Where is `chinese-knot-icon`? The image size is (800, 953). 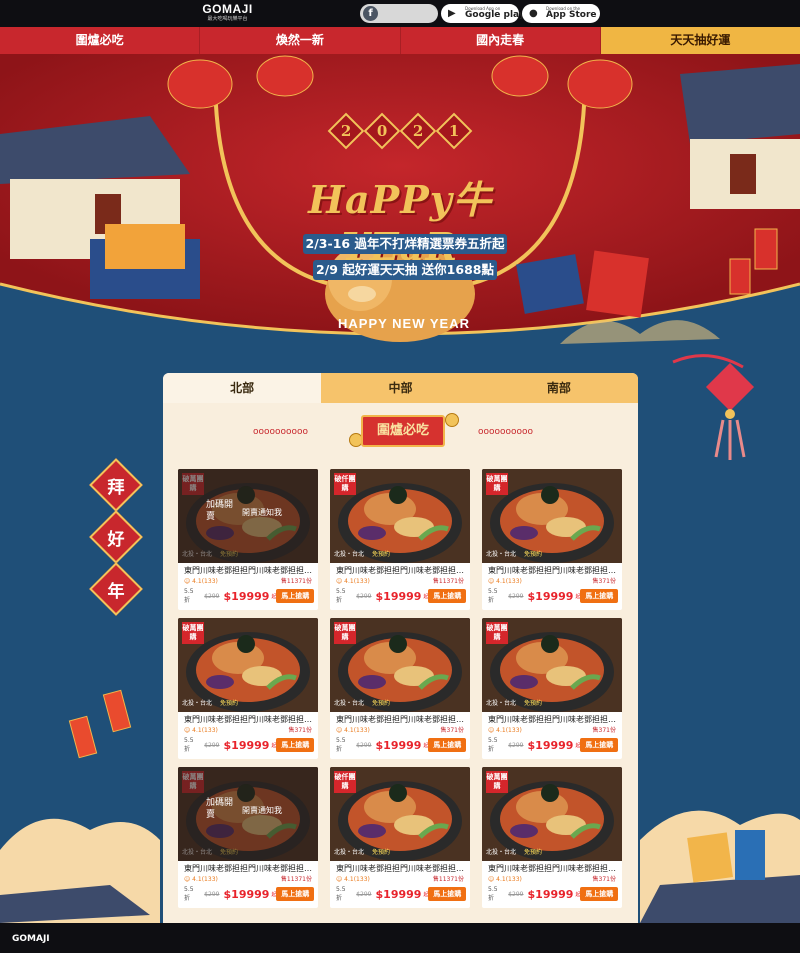
chinese-knot-icon is located at coordinates (713, 407).